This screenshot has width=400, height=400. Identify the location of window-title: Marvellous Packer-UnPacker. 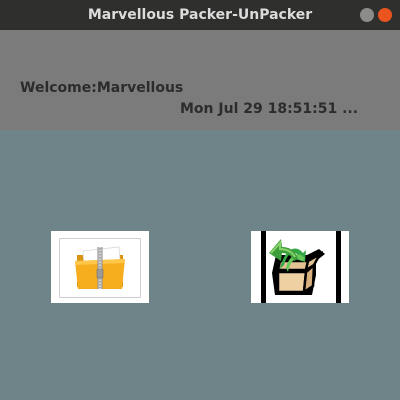
(200, 15).